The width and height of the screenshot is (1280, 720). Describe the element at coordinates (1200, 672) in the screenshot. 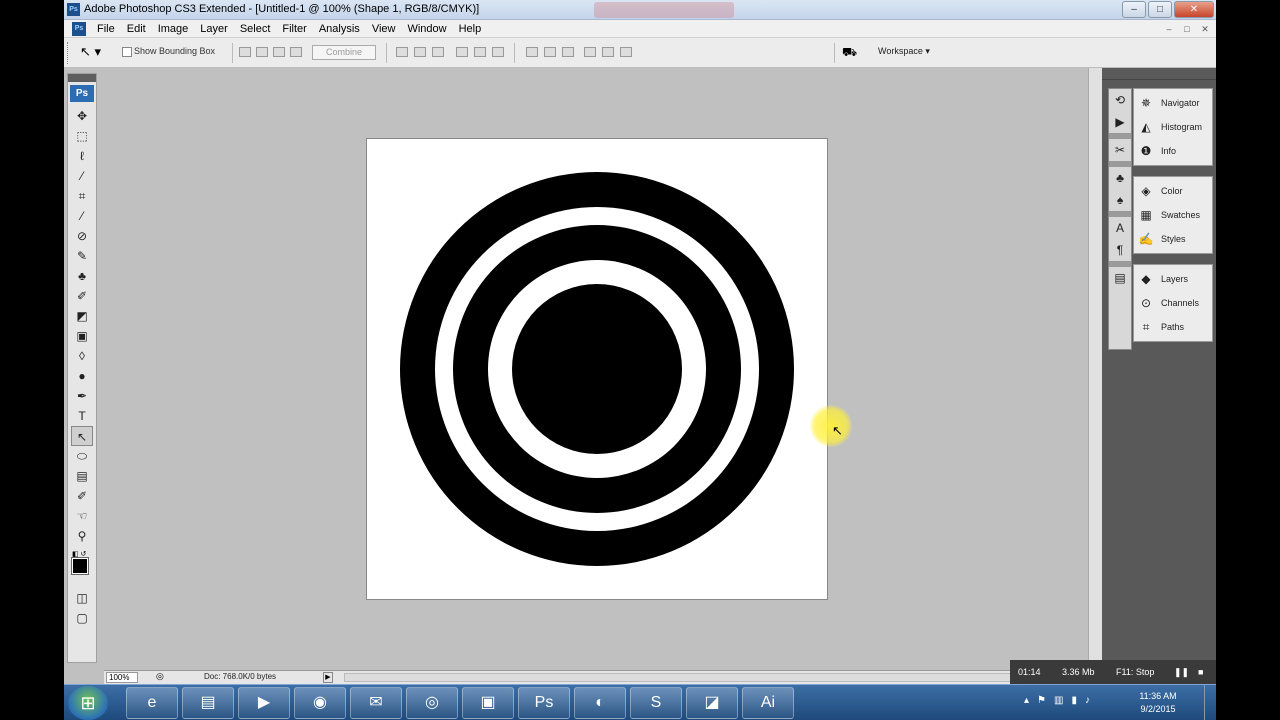

I see `stop-icon: ■` at that location.